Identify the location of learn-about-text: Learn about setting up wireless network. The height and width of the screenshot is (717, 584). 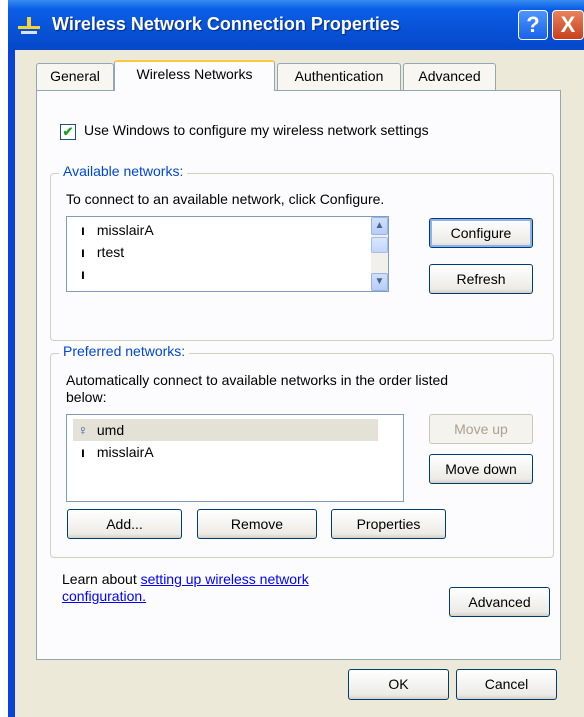
(185, 579).